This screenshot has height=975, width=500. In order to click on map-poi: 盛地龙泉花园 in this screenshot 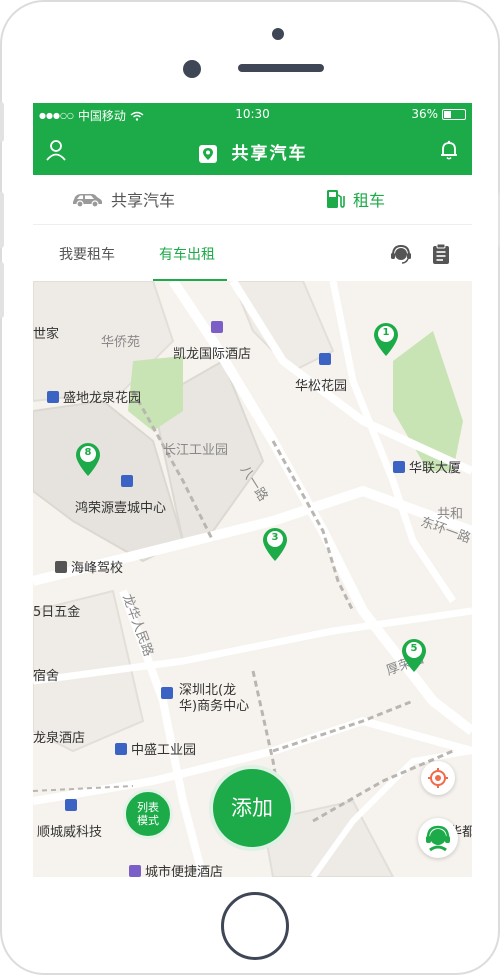, I will do `click(94, 396)`.